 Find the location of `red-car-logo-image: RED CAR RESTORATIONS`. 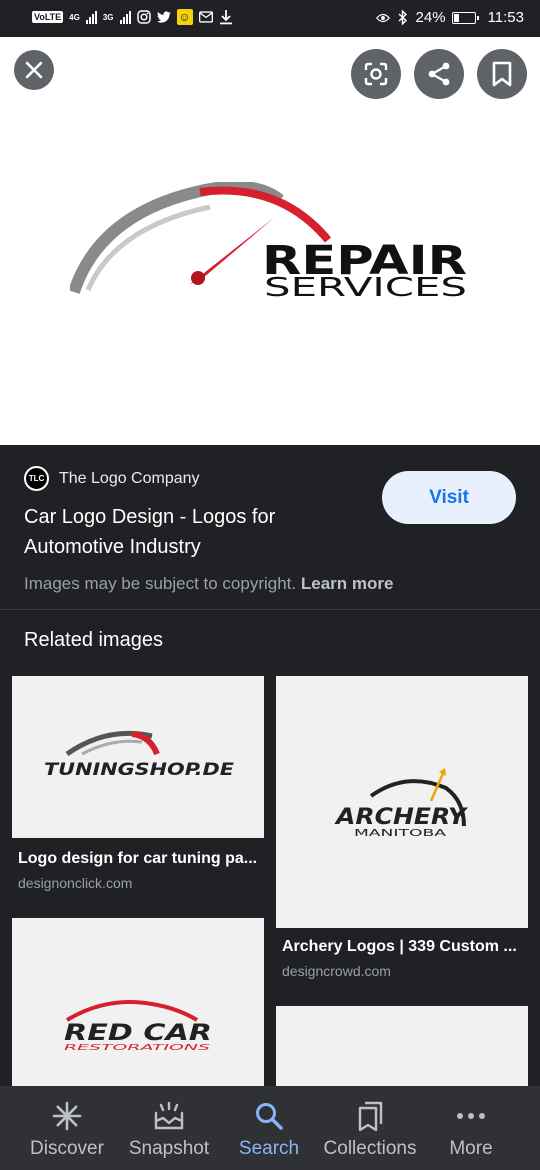

red-car-logo-image: RED CAR RESTORATIONS is located at coordinates (138, 1026).